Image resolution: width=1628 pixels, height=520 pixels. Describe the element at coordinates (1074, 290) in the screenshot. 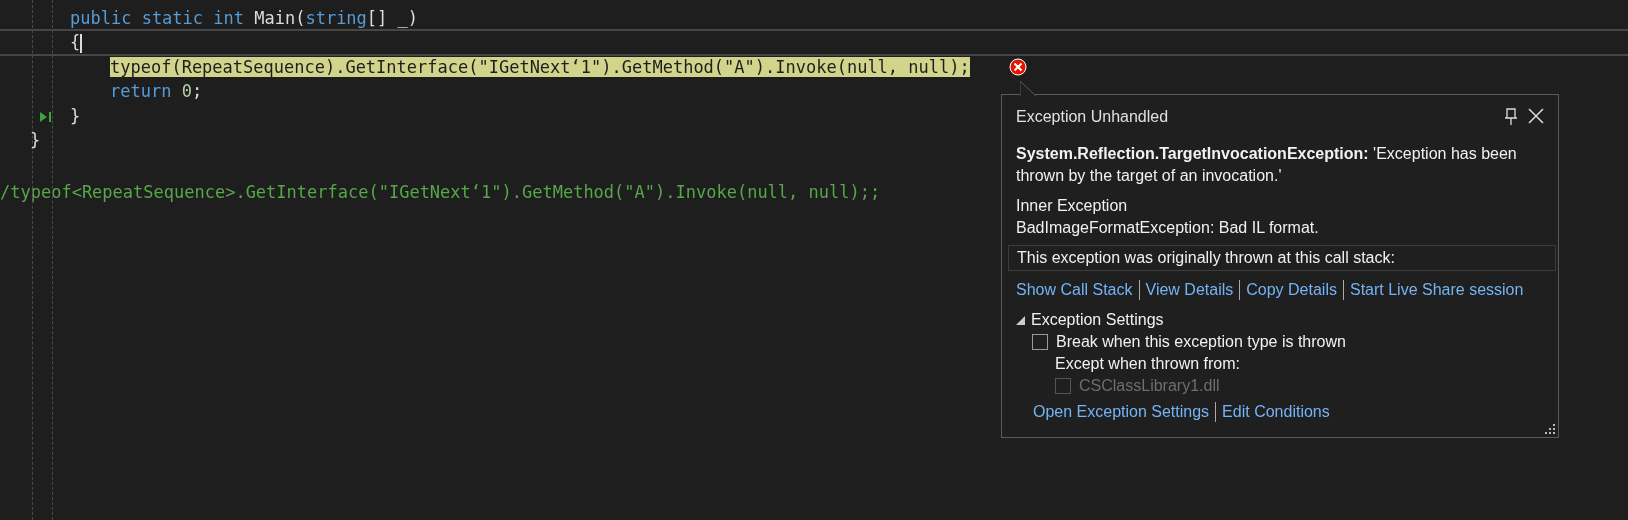

I see `popup-link: Show Call Stack` at that location.